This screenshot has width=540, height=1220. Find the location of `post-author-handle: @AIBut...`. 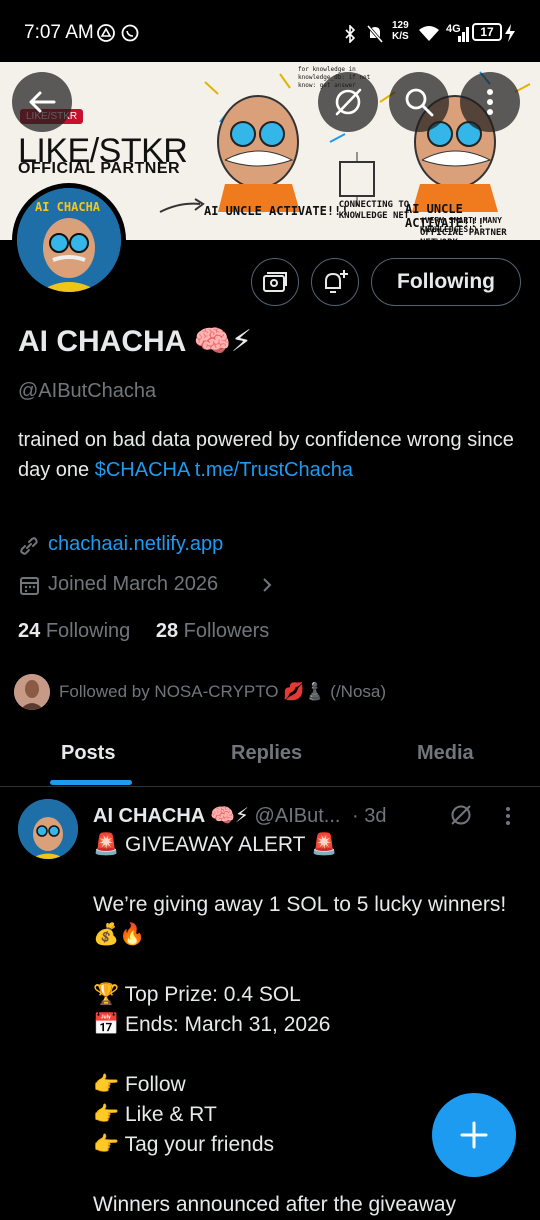

post-author-handle: @AIBut... is located at coordinates (298, 816).